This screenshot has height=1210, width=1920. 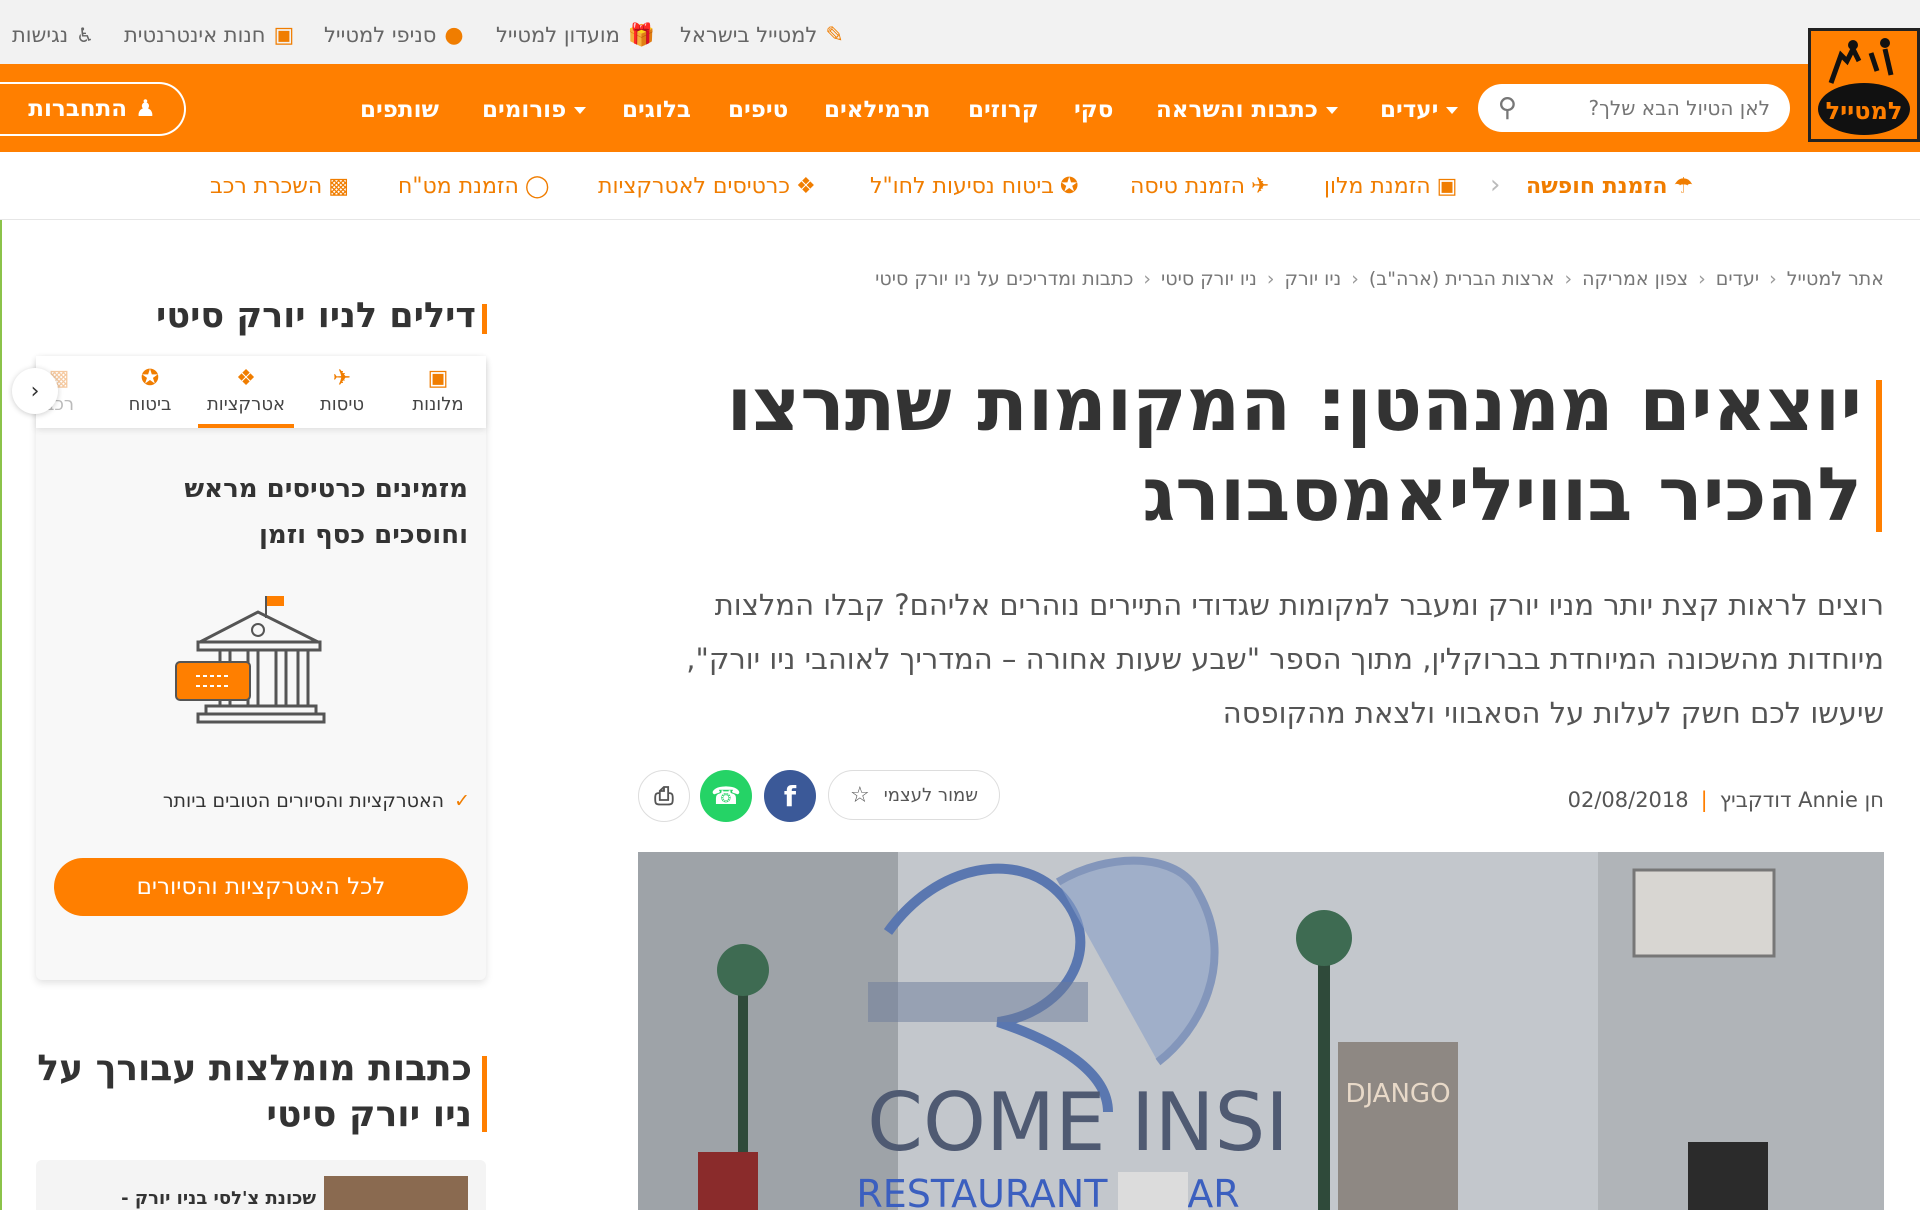 What do you see at coordinates (474, 187) in the screenshot?
I see `booking-currency: ◯הזמנת מט"ח` at bounding box center [474, 187].